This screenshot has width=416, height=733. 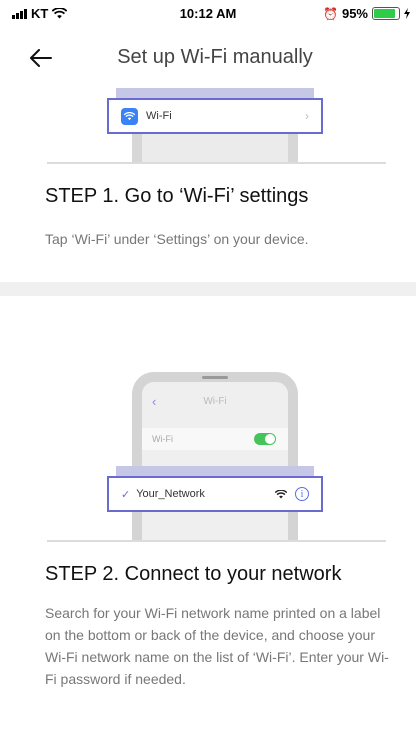 I want to click on step1-divider, so click(x=216, y=163).